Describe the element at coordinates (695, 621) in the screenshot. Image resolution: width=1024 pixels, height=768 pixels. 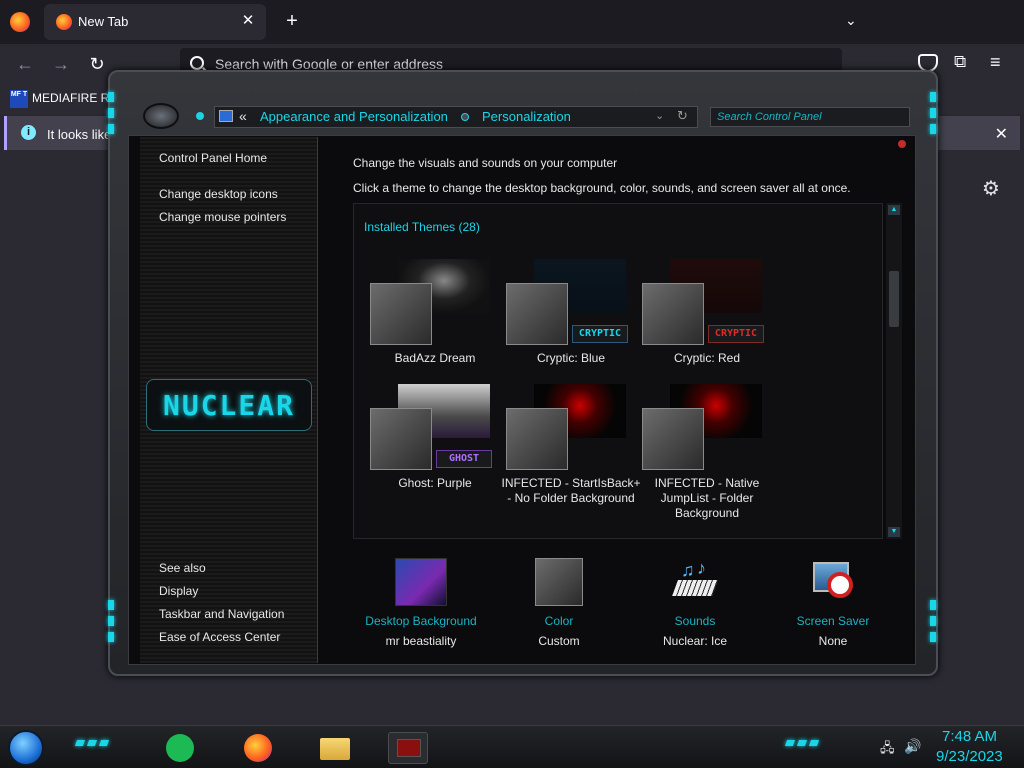
I see `sounds-link: Sounds` at that location.